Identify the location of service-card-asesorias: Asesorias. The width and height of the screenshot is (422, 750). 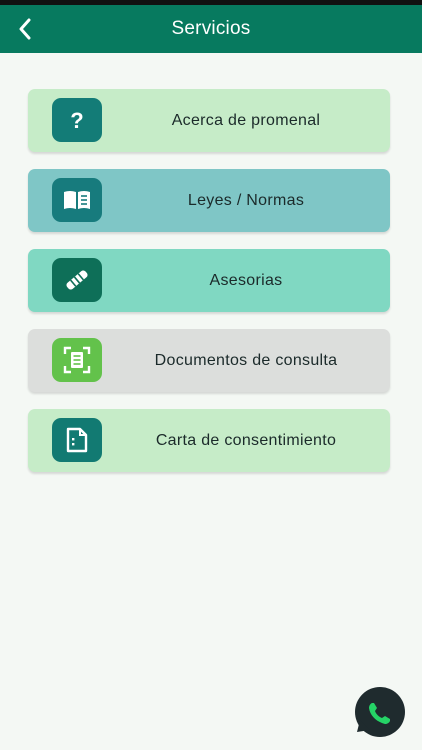
(209, 280).